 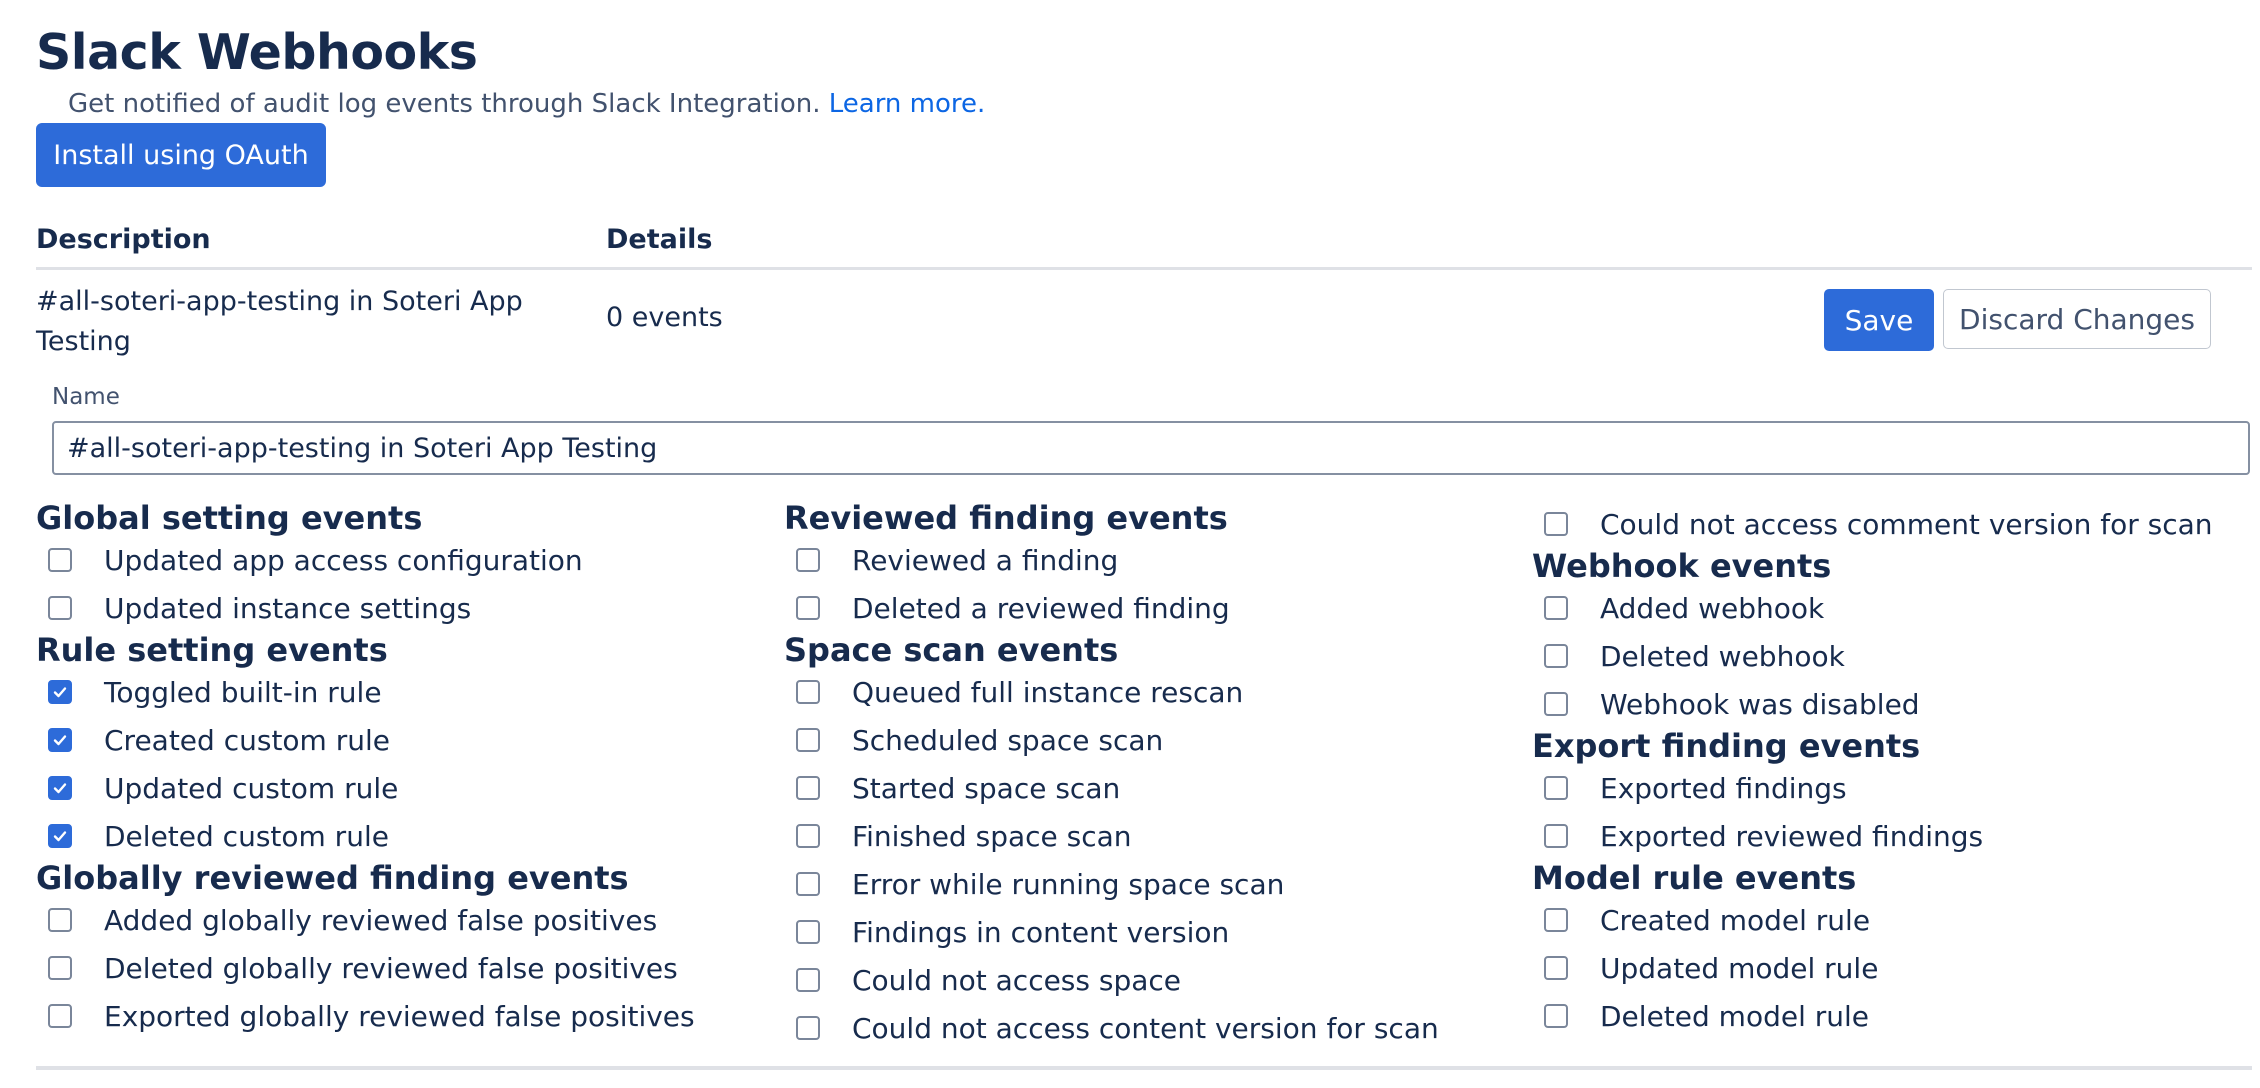 What do you see at coordinates (229, 518) in the screenshot?
I see `event-group-title: Global setting events` at bounding box center [229, 518].